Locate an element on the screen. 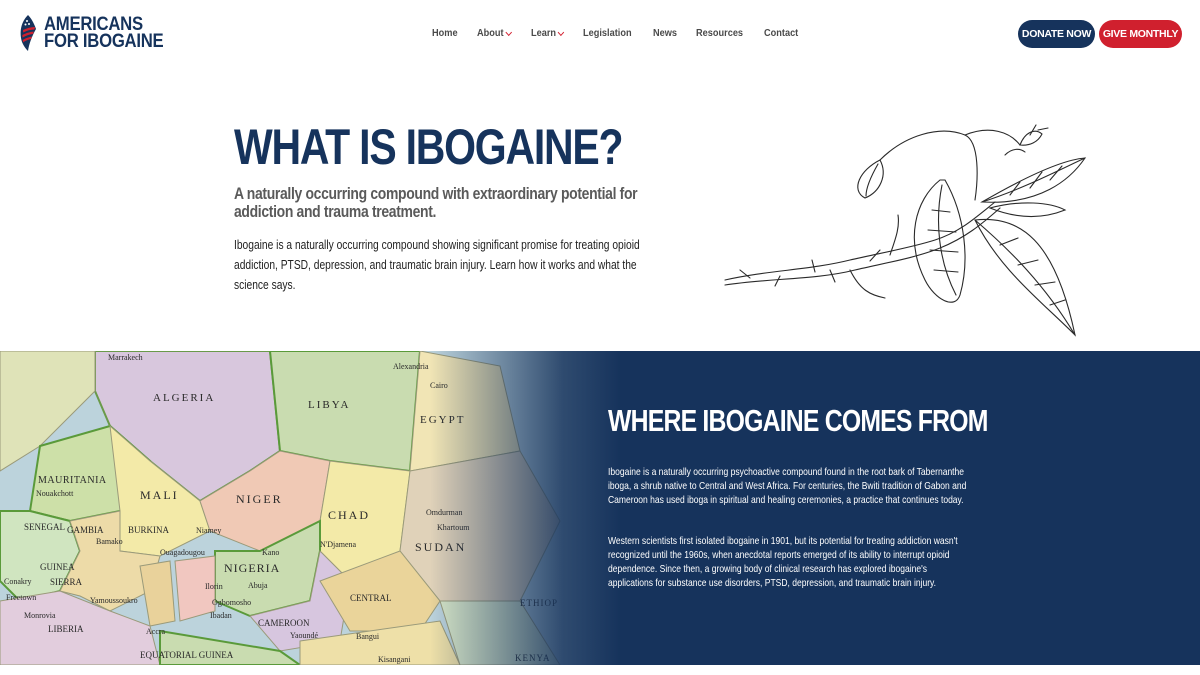 Image resolution: width=1200 pixels, height=675 pixels. nav-legislation: Legislation is located at coordinates (607, 33).